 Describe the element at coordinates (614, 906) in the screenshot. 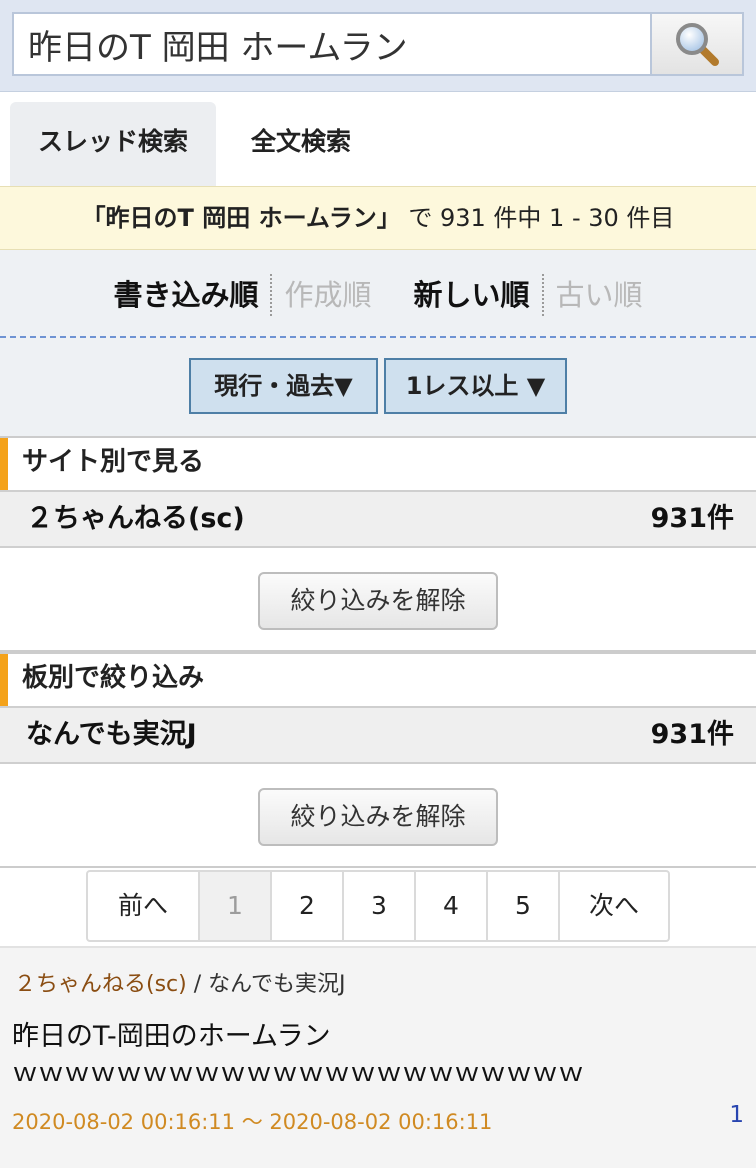

I see `next-page-button: 次へ` at that location.